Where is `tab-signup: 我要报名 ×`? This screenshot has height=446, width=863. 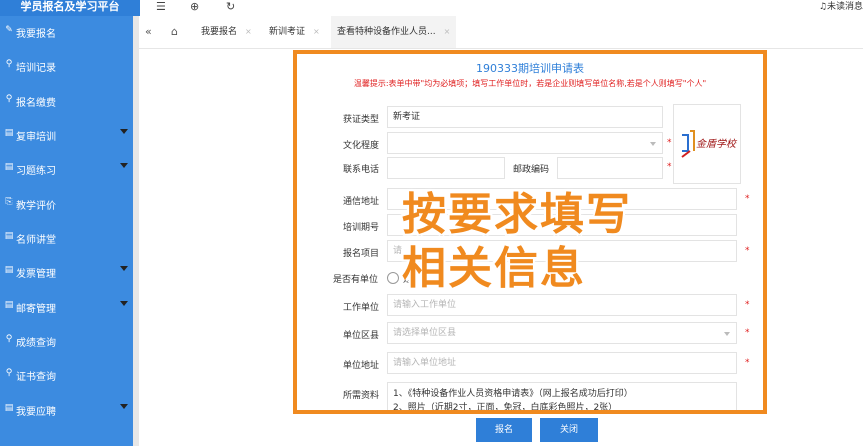
tab-signup: 我要报名 × is located at coordinates (226, 32).